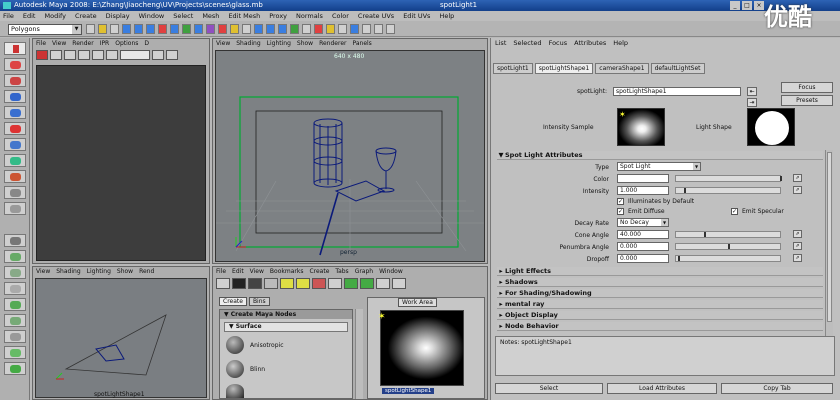 This screenshot has height=400, width=840. What do you see at coordinates (660, 293) in the screenshot?
I see `shading-shadowing-header: ▸ For Shading/Shadowing` at bounding box center [660, 293].